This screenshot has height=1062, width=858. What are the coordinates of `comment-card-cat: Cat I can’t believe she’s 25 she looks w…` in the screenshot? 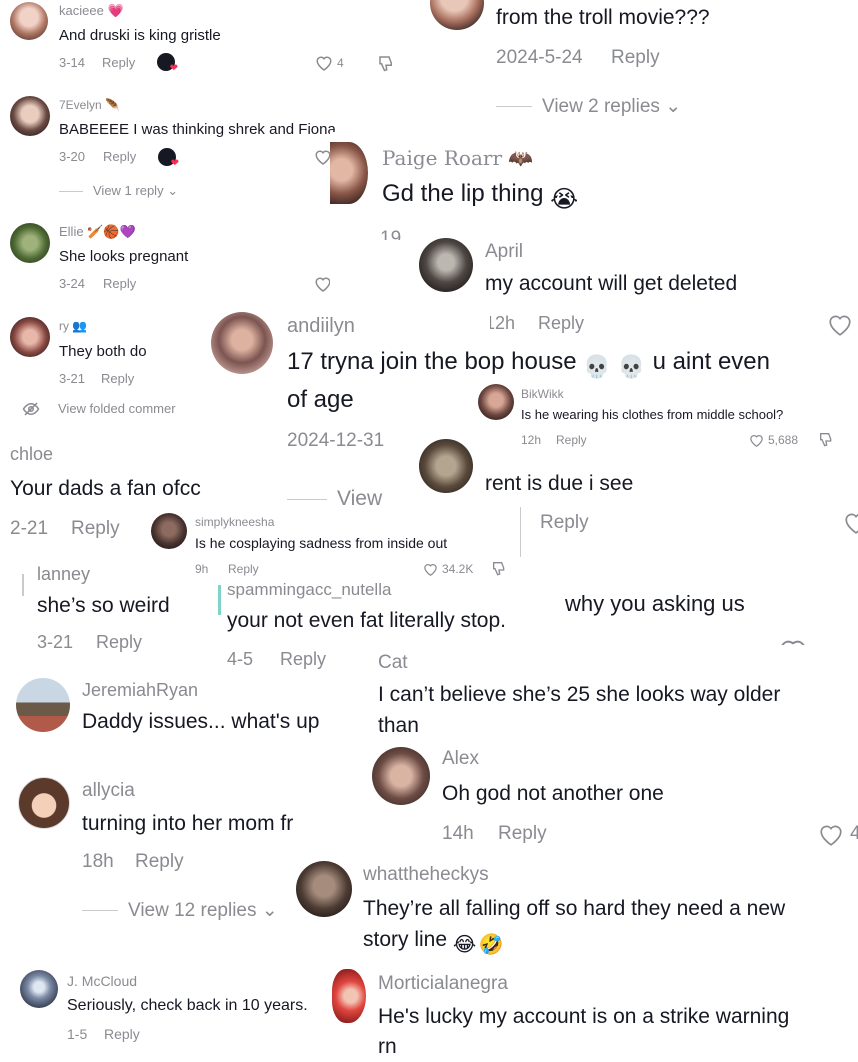 It's located at (612, 694).